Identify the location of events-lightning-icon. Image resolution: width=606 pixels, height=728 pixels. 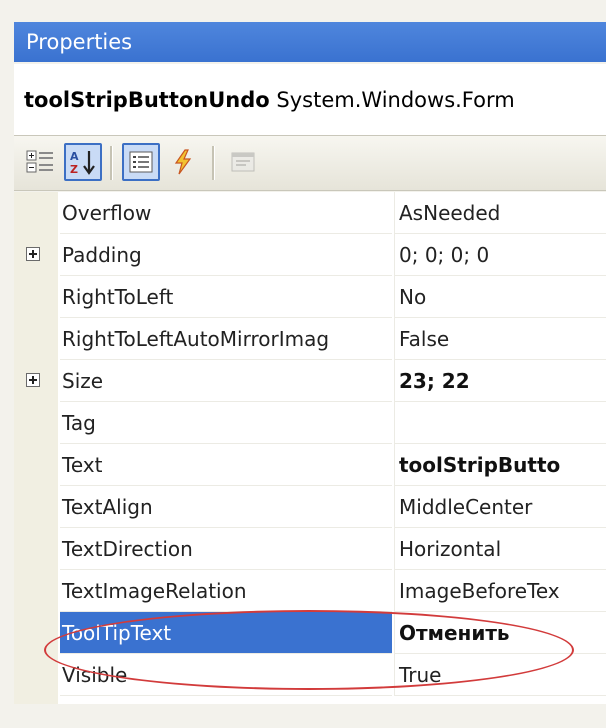
(183, 162).